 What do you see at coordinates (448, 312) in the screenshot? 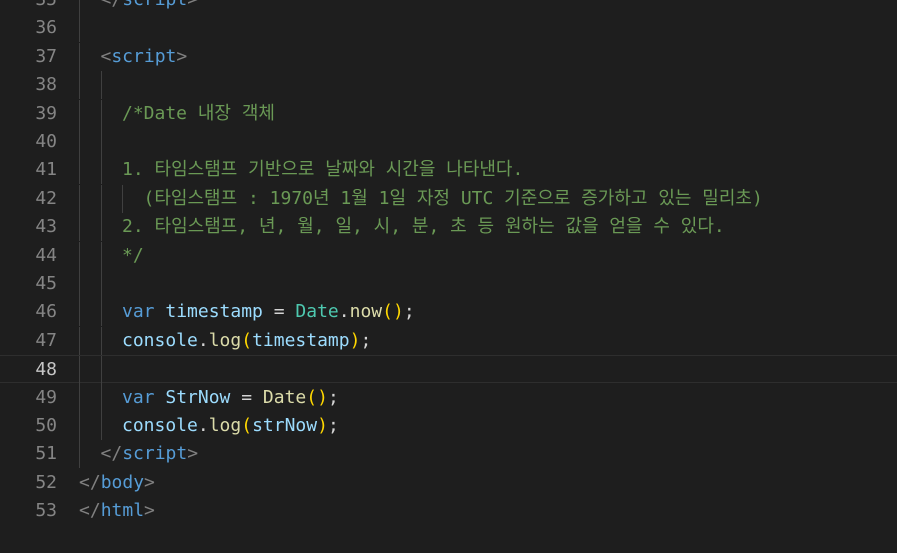
I see `code-line: 46 var timestamp = Date.now();` at bounding box center [448, 312].